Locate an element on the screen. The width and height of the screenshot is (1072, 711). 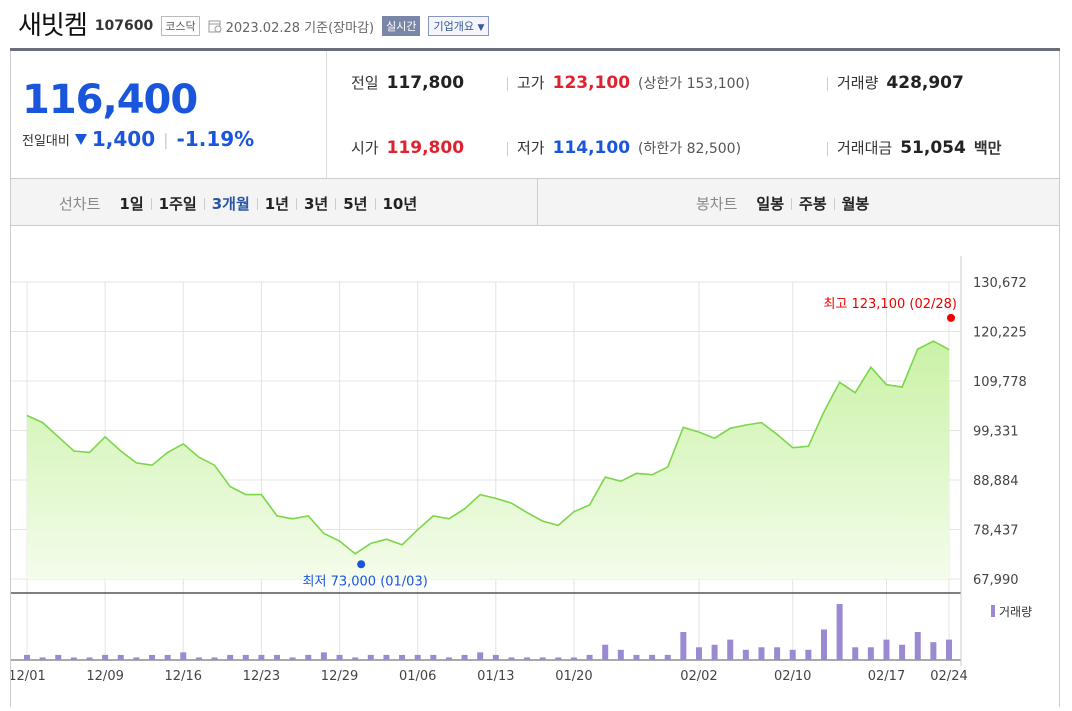
volume-label: 거래량 is located at coordinates (858, 83).